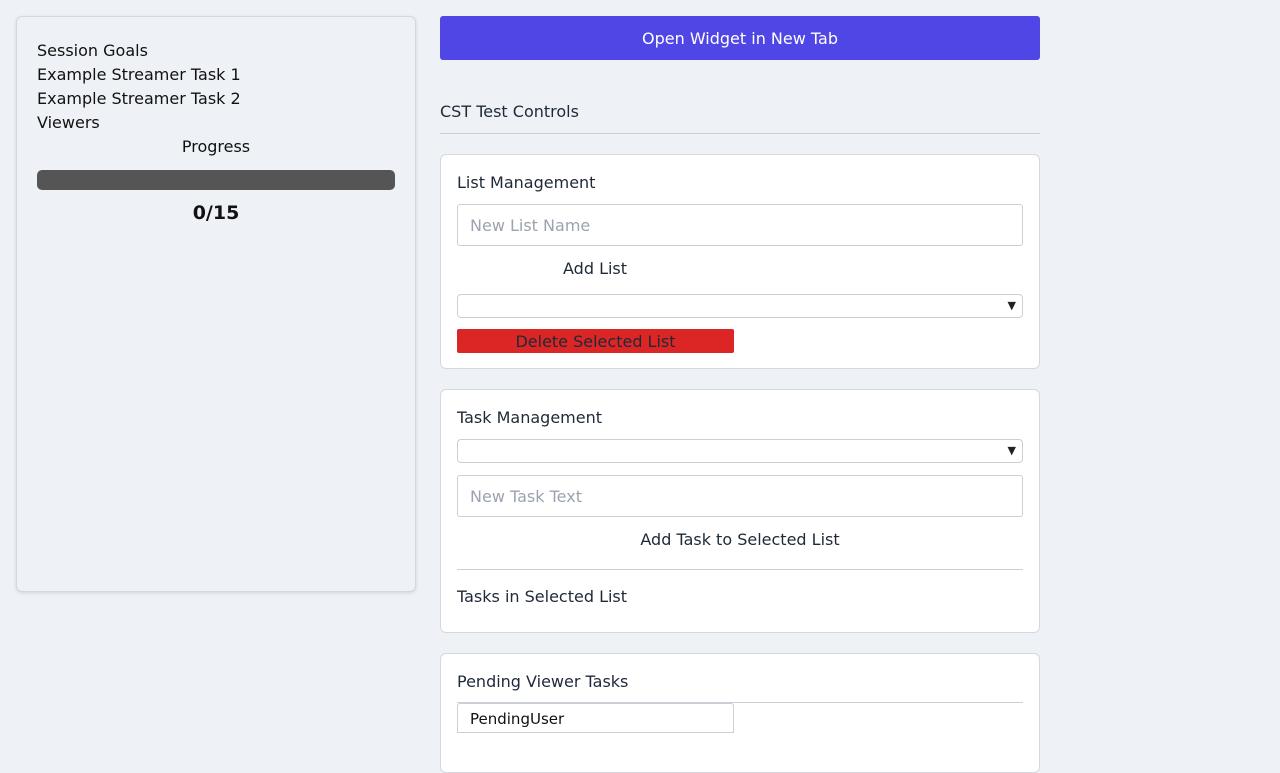 The image size is (1280, 773). What do you see at coordinates (526, 182) in the screenshot?
I see `list-management-title: List Management` at bounding box center [526, 182].